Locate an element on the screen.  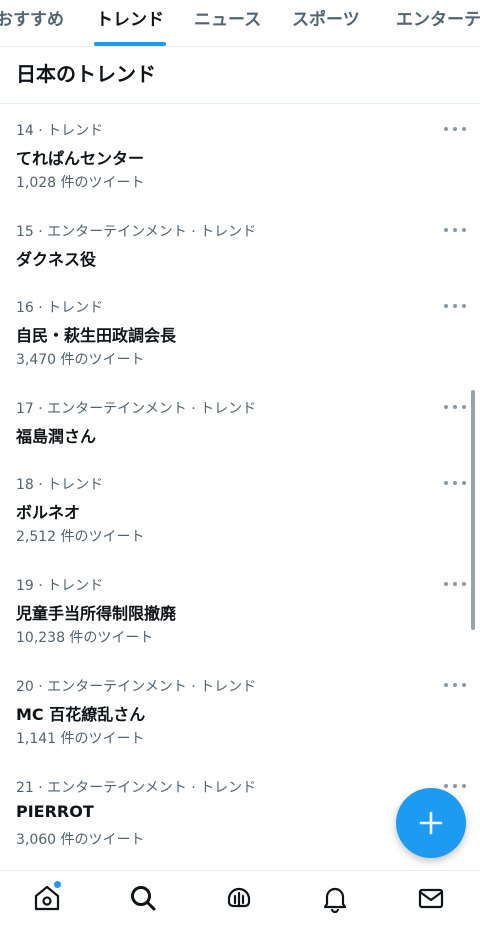
trend-count: 10,238 件のツイート is located at coordinates (85, 638).